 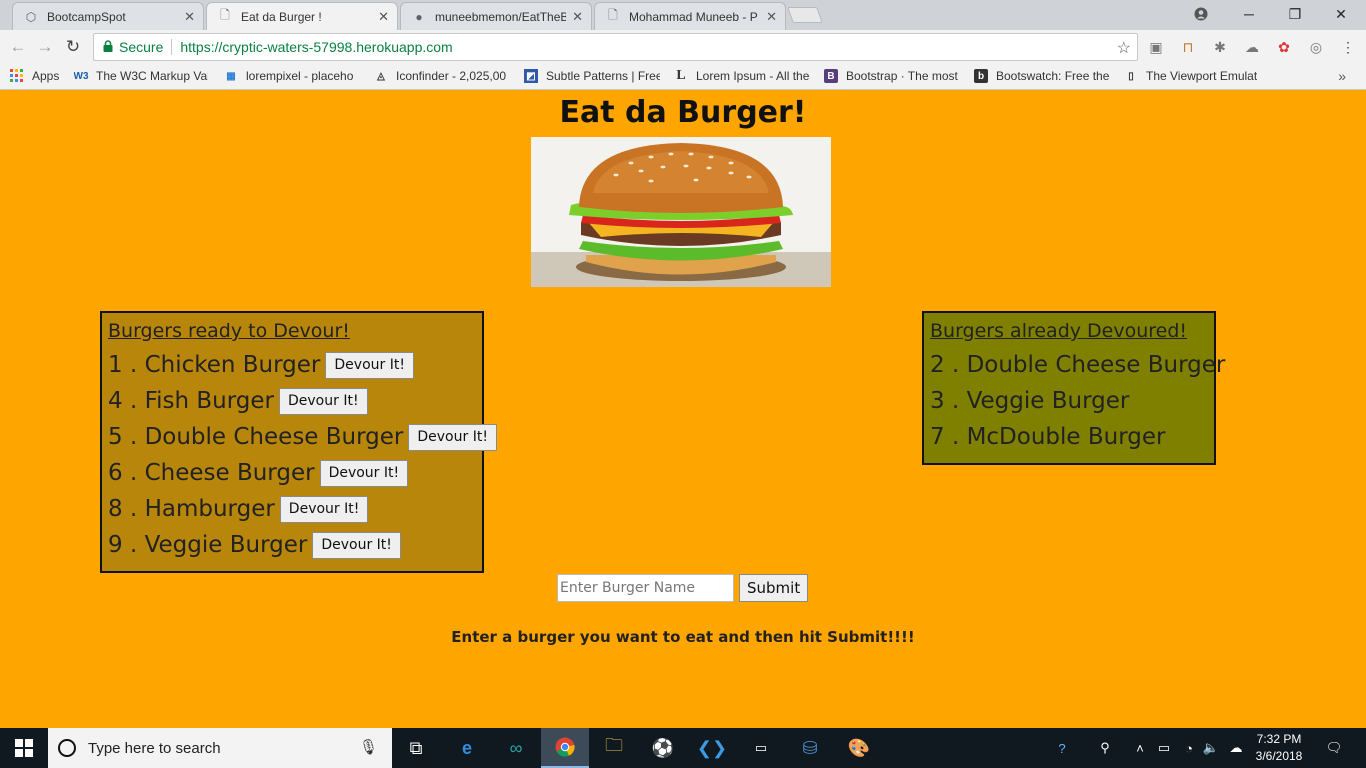 I want to click on burger-label: 4 . Fish Burger, so click(x=191, y=401).